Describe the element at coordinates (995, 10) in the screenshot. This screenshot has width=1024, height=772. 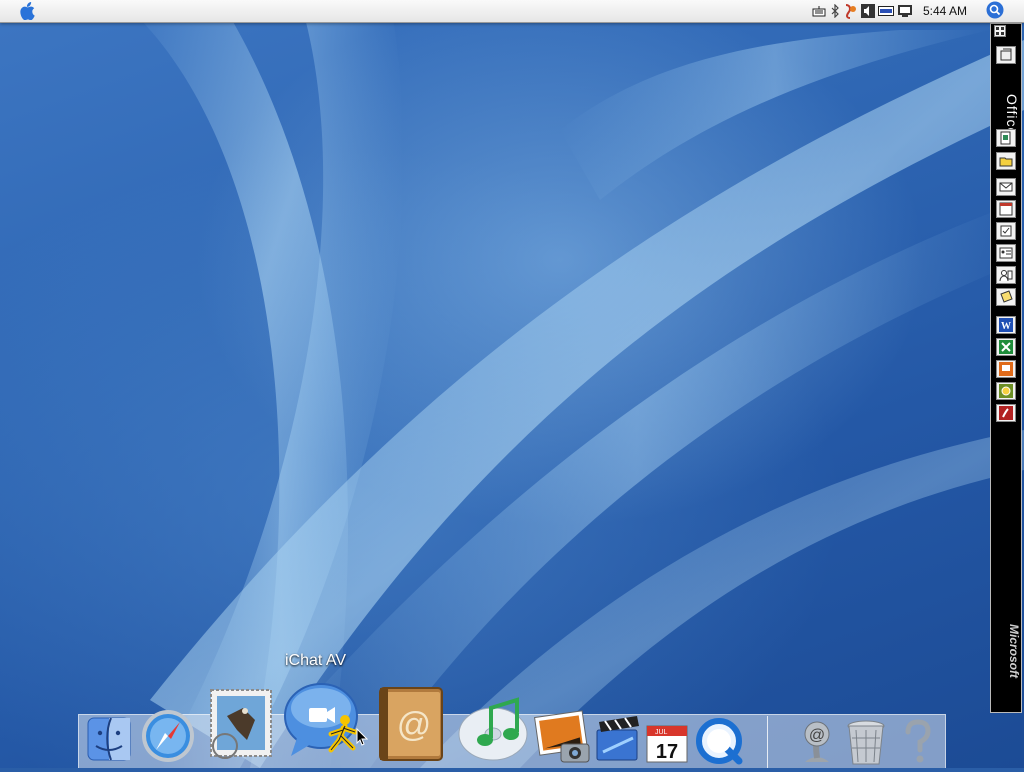
I see `spotlight-icon` at that location.